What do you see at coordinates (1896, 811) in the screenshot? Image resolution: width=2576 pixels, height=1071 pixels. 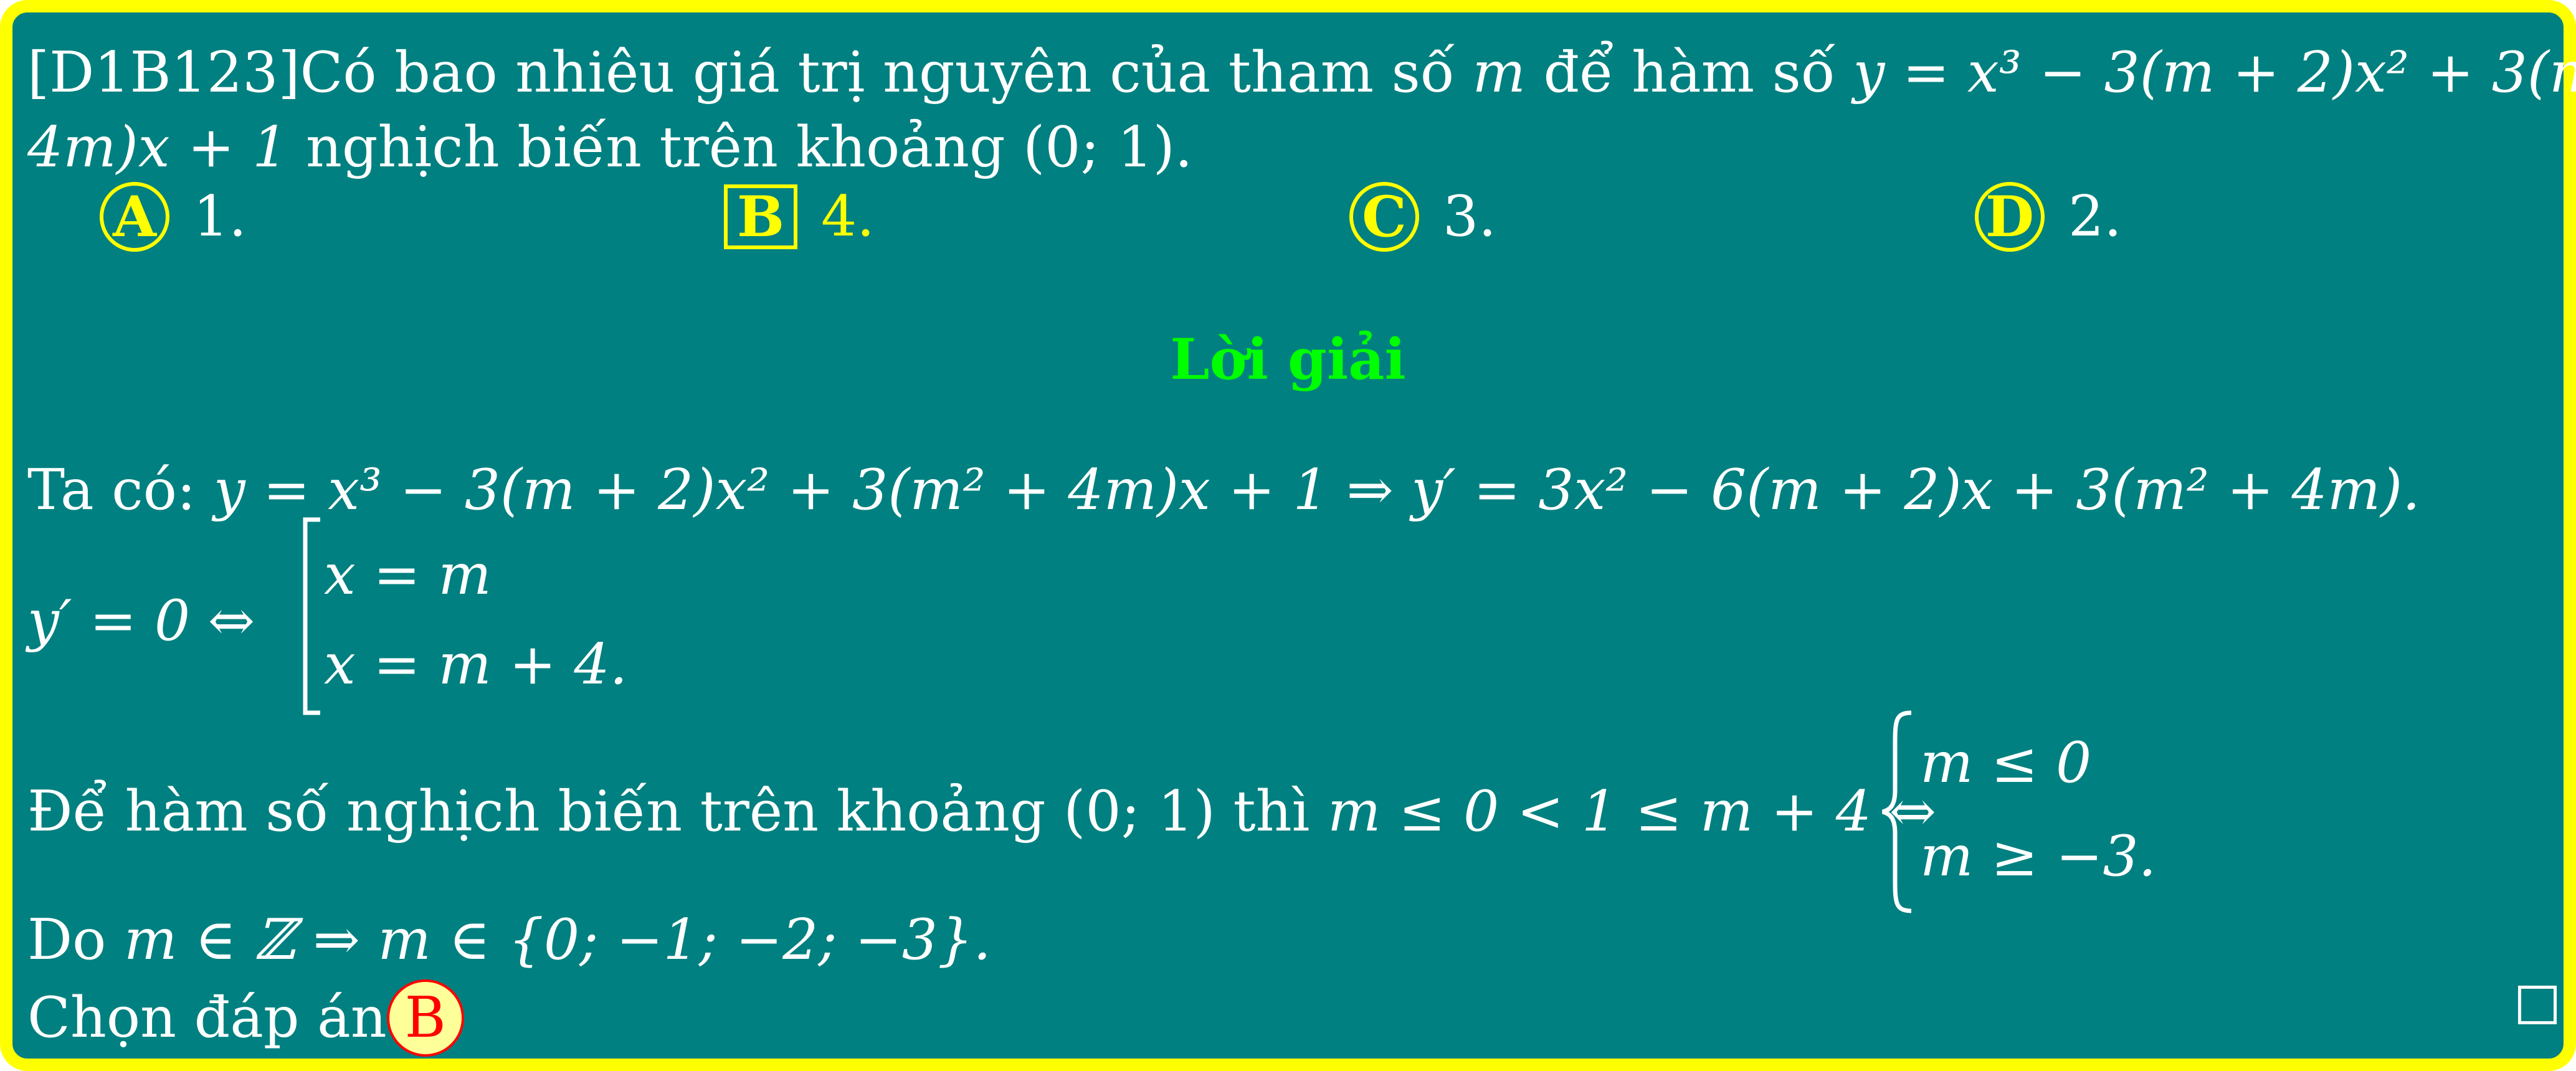 I see `curly-brace-icon` at bounding box center [1896, 811].